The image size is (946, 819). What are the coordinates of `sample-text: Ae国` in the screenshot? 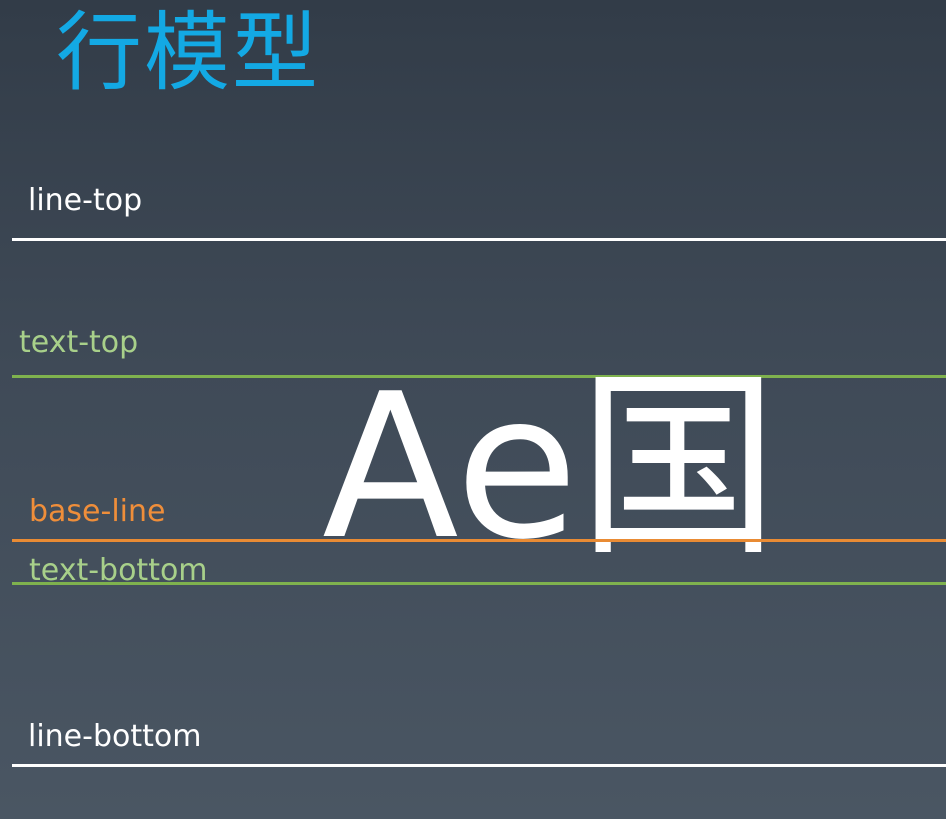 It's located at (550, 467).